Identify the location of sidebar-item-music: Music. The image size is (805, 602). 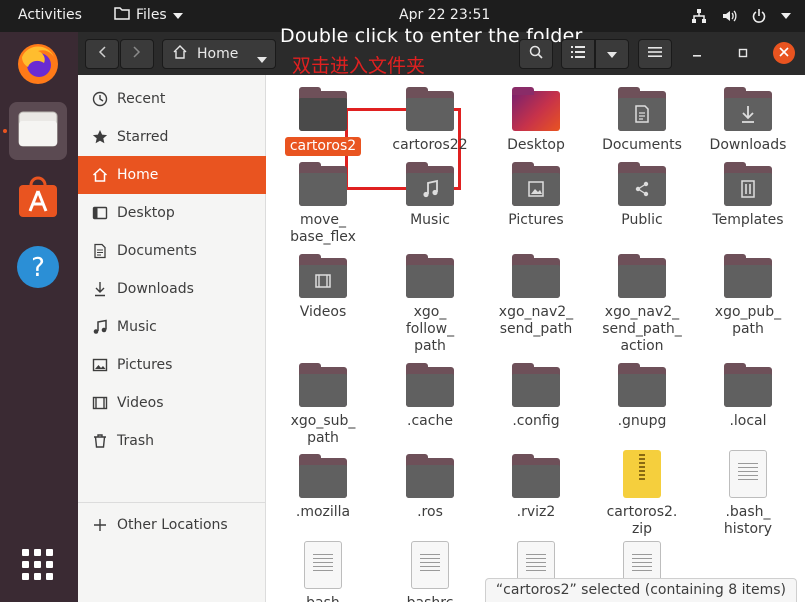
(172, 327).